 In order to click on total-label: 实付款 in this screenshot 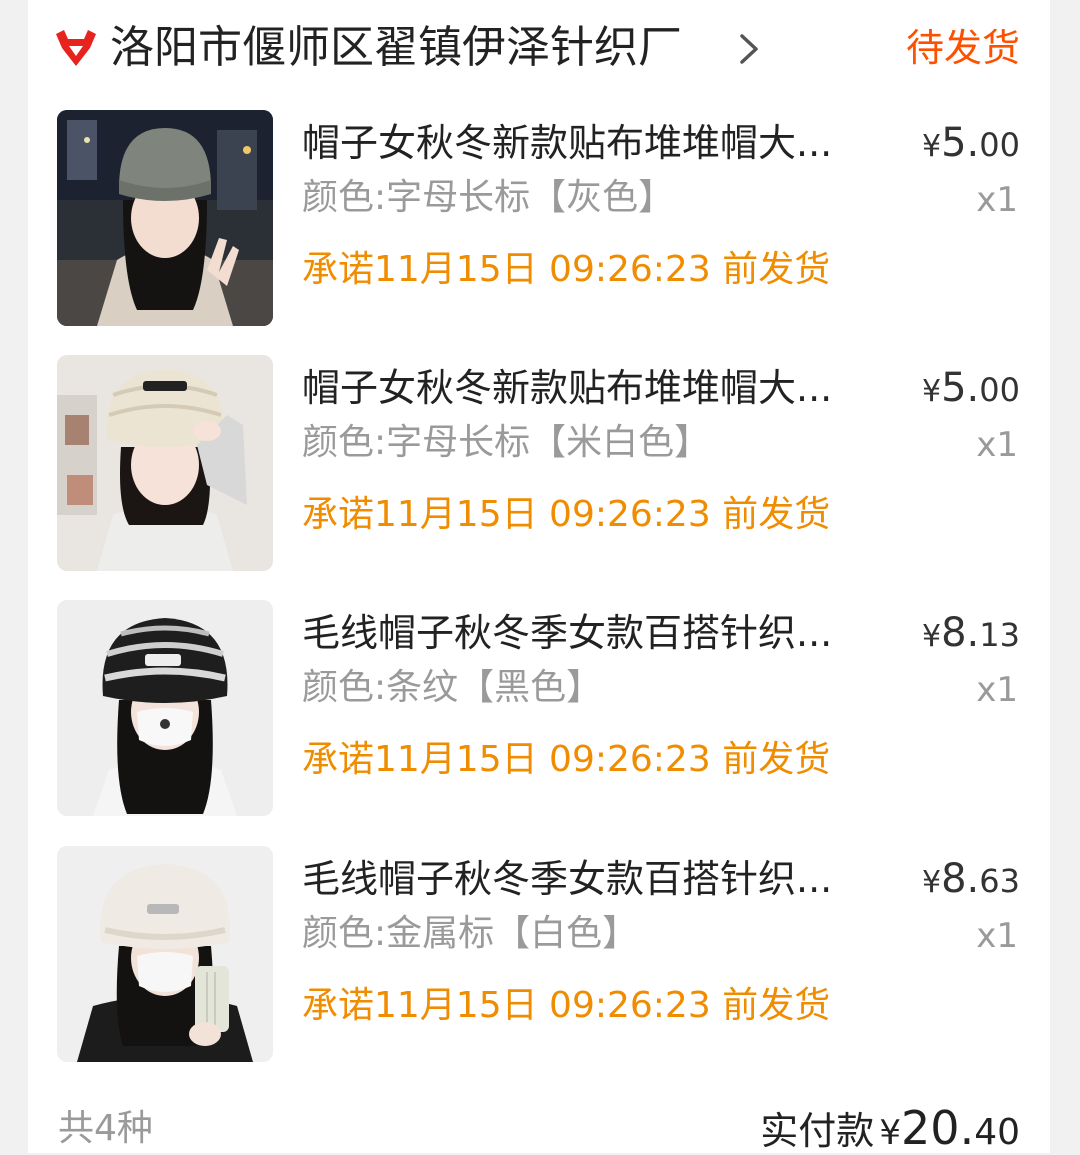, I will do `click(817, 1131)`.